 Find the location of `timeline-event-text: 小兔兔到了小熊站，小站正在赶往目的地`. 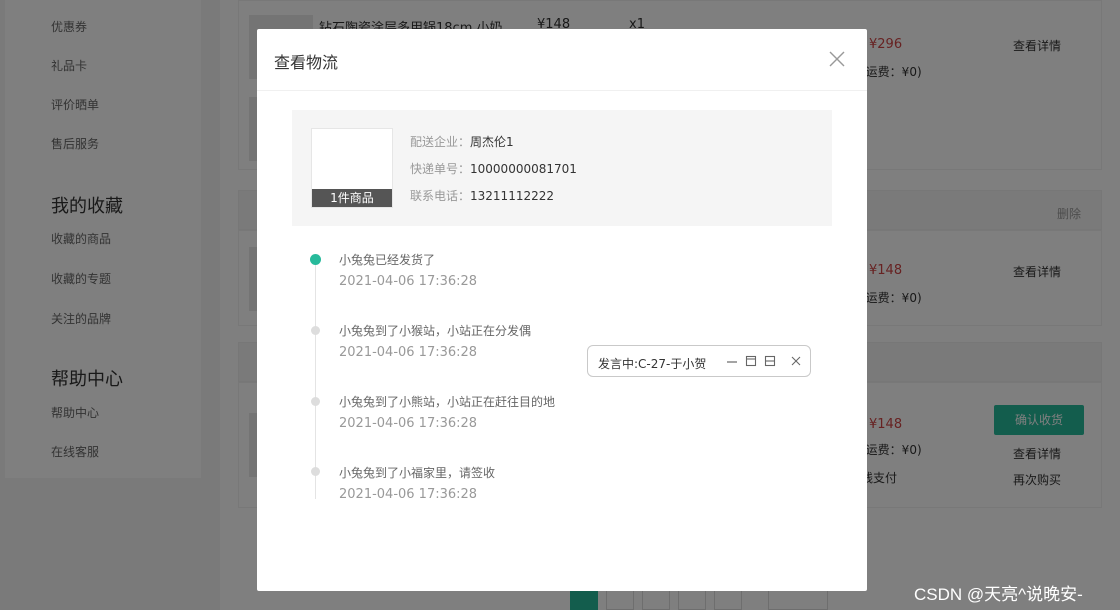

timeline-event-text: 小兔兔到了小熊站，小站正在赶往目的地 is located at coordinates (447, 402).